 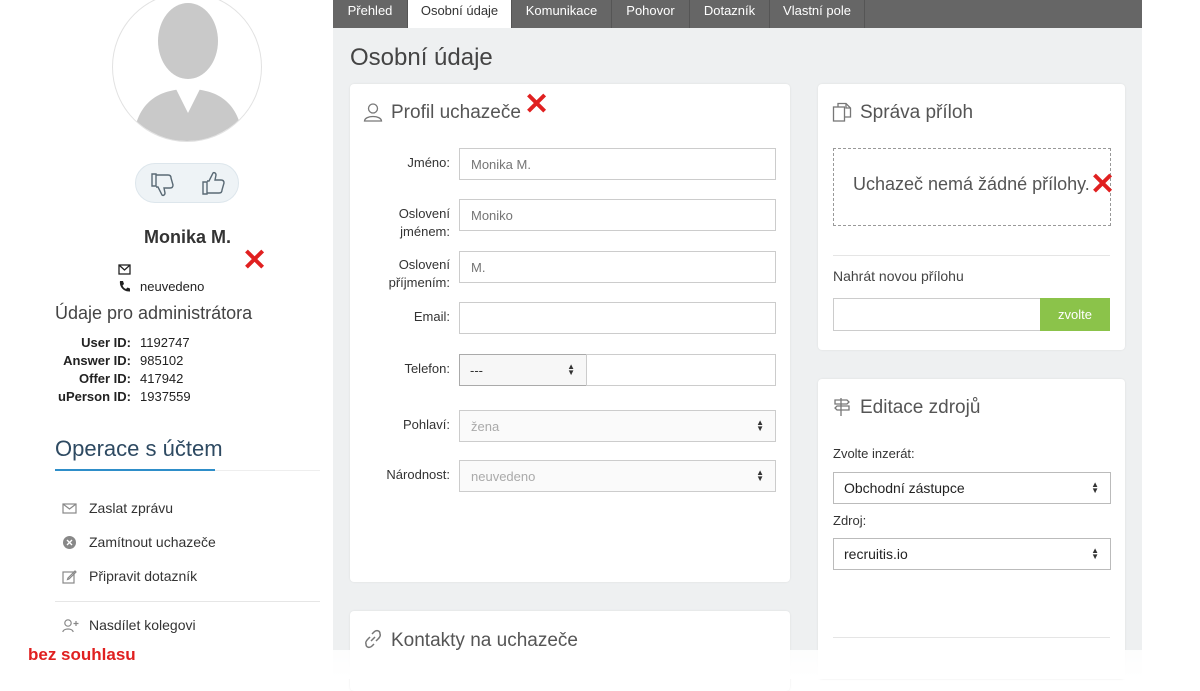 What do you see at coordinates (460, 14) in the screenshot?
I see `tab-personal-info: Osobní údaje` at bounding box center [460, 14].